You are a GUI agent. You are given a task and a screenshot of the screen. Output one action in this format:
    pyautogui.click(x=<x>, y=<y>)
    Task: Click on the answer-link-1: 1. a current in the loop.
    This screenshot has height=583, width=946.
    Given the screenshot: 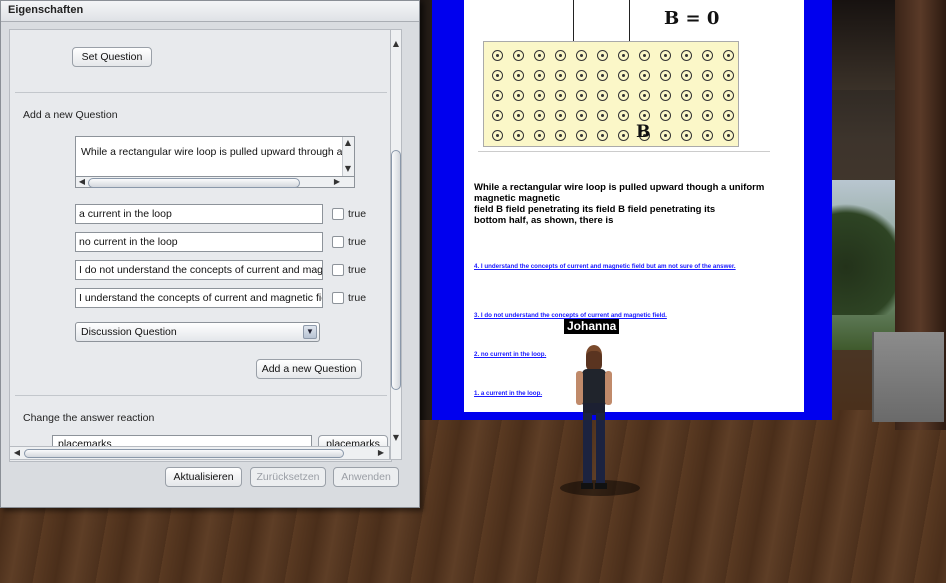 What is the action you would take?
    pyautogui.click(x=508, y=393)
    